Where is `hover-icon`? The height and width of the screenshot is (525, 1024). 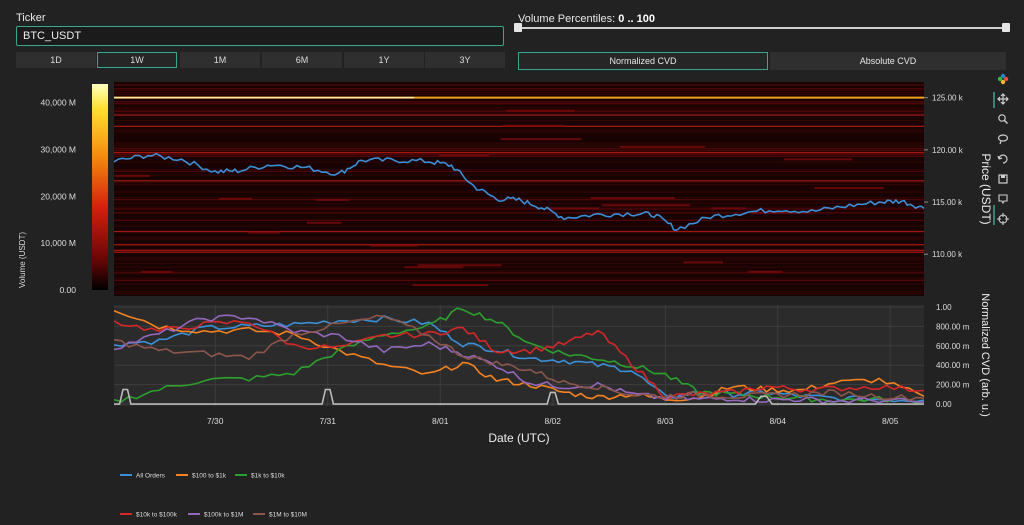 hover-icon is located at coordinates (1003, 199).